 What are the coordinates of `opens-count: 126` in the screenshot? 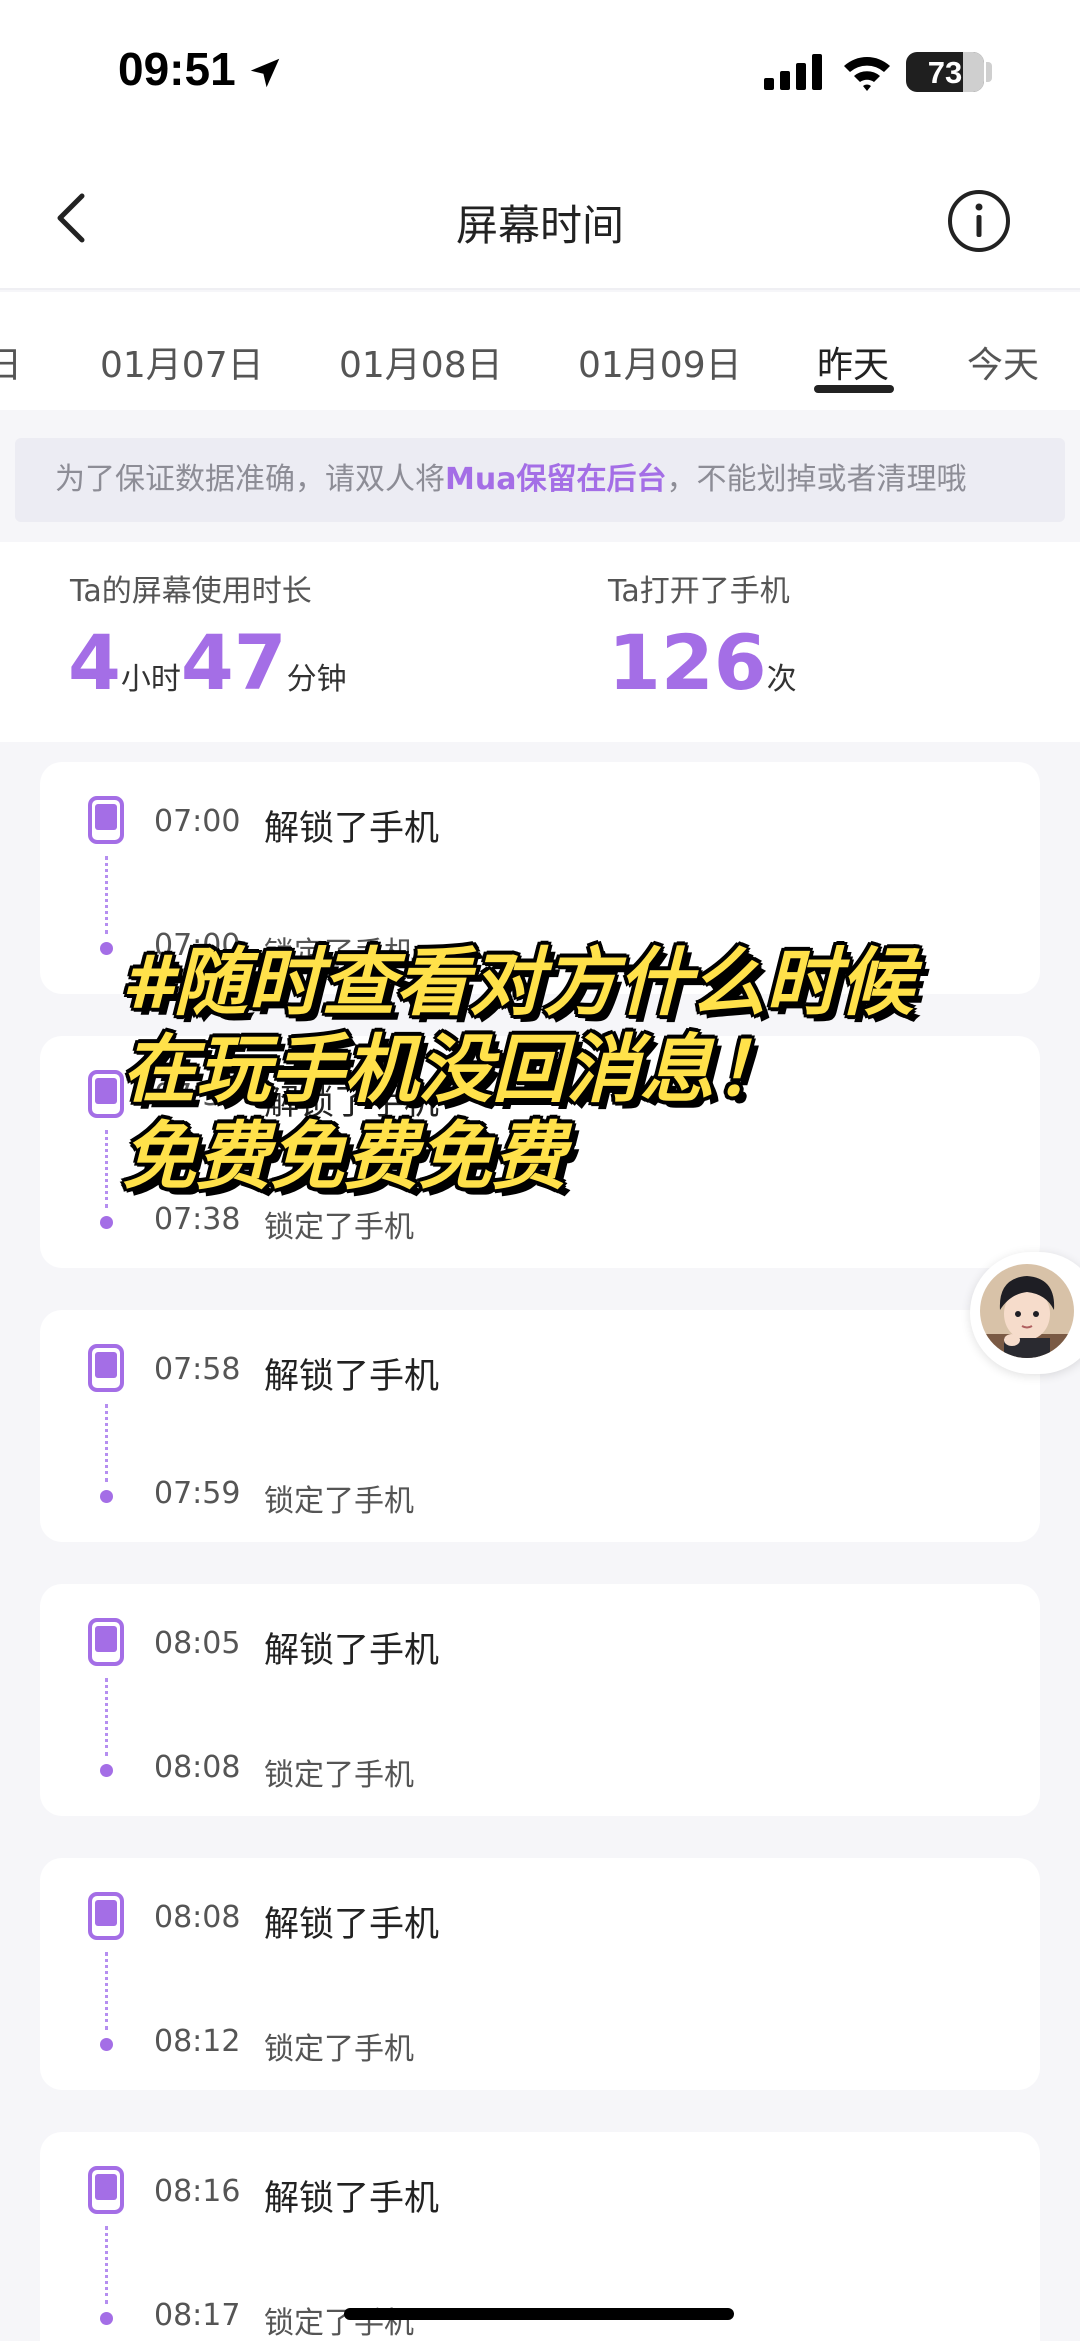 It's located at (687, 662).